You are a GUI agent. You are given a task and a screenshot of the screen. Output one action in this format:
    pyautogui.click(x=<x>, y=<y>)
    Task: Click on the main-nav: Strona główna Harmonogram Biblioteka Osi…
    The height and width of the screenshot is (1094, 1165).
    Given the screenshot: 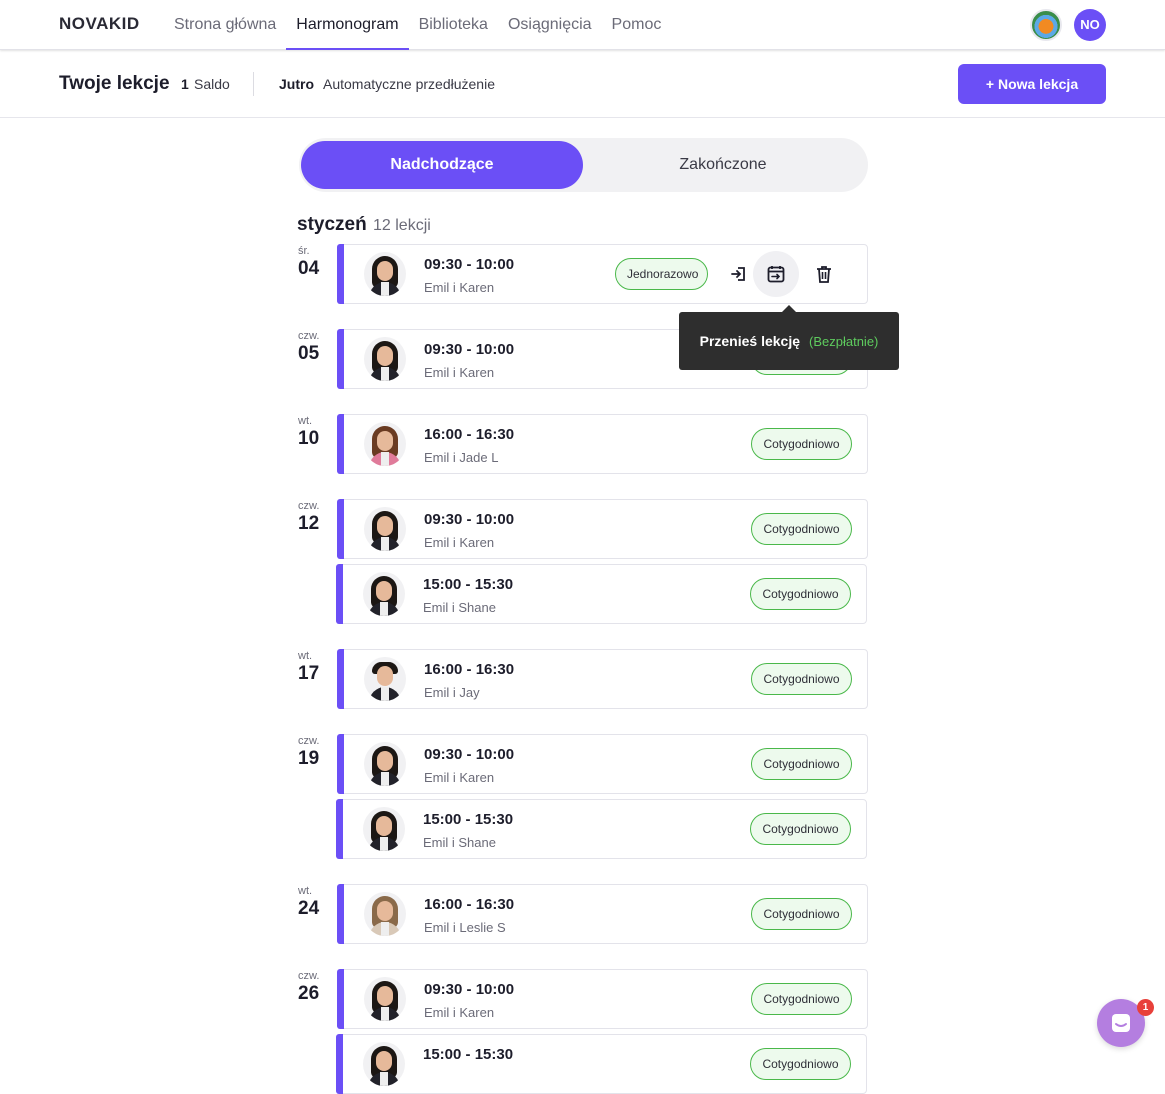 What is the action you would take?
    pyautogui.click(x=417, y=25)
    